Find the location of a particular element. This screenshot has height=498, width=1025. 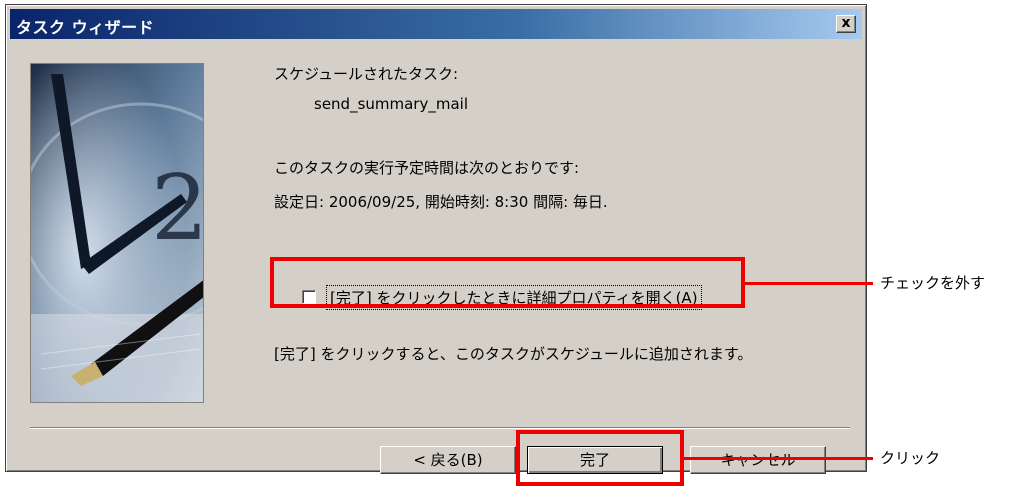

separator is located at coordinates (440, 428).